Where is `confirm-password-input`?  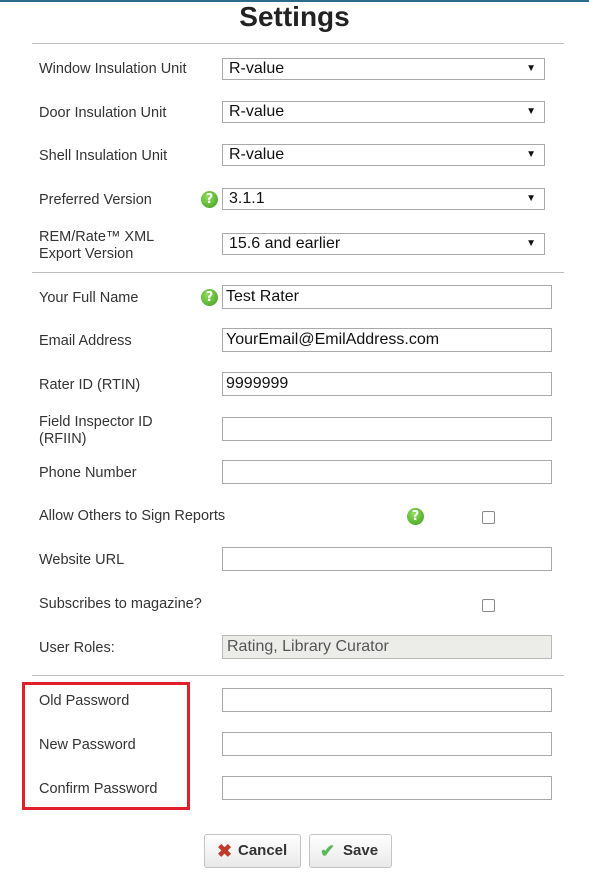
confirm-password-input is located at coordinates (387, 788).